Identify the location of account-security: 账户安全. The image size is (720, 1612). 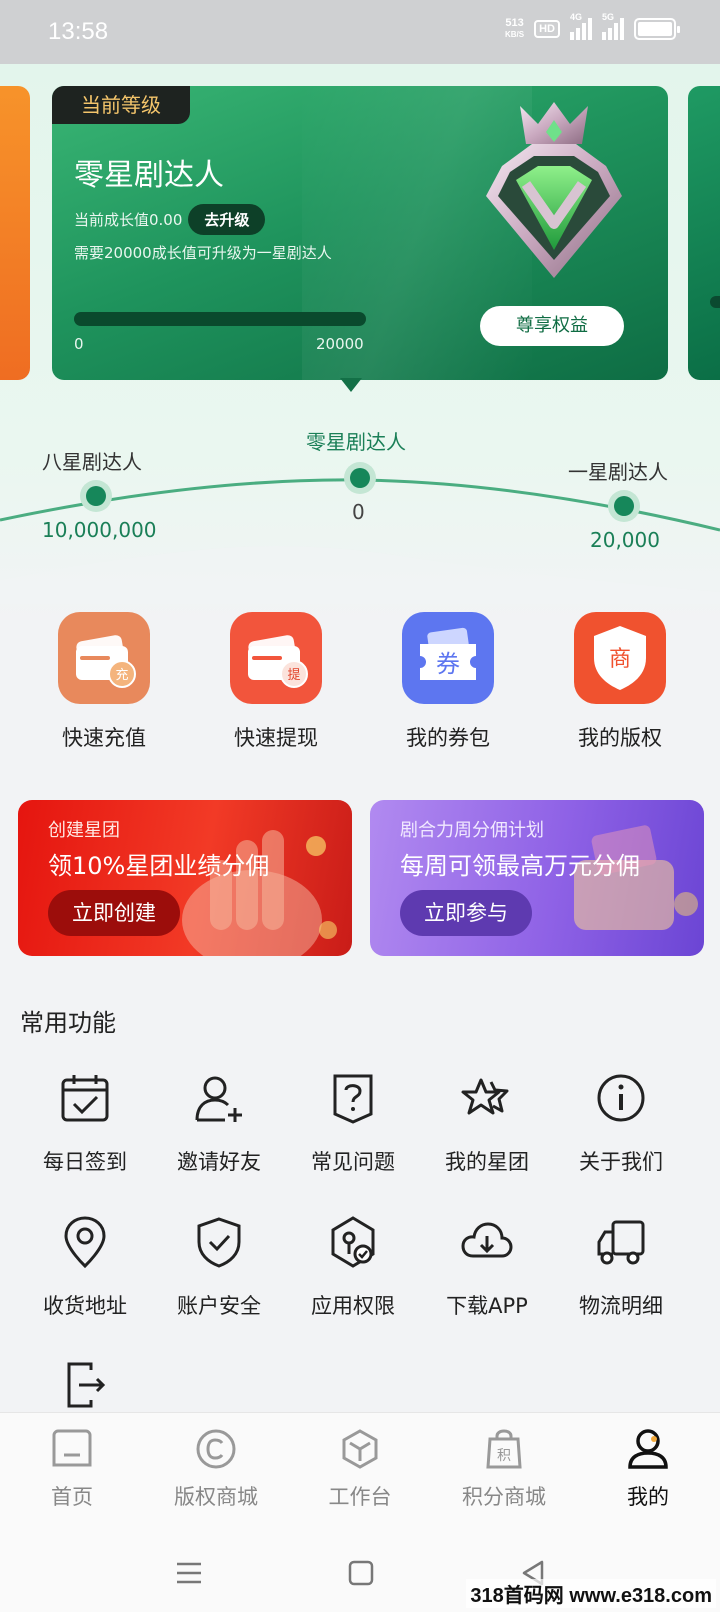
(219, 1267).